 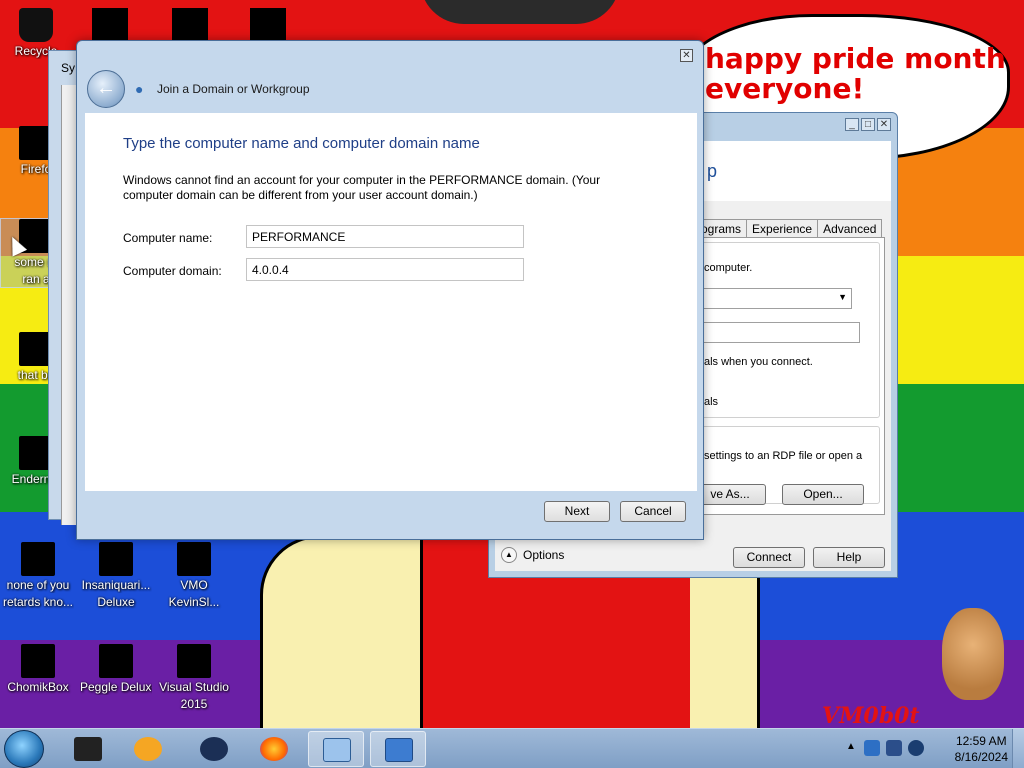 I want to click on taskbar-item-firefox, so click(x=274, y=749).